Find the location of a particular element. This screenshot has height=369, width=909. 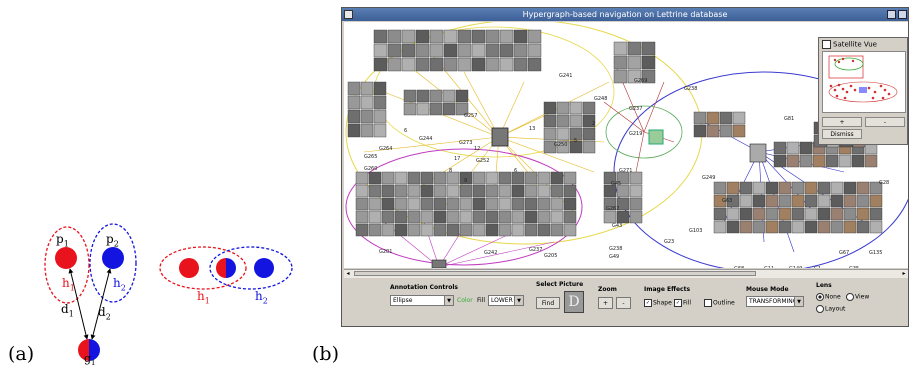

lens-layout-radio-dot is located at coordinates (820, 309).